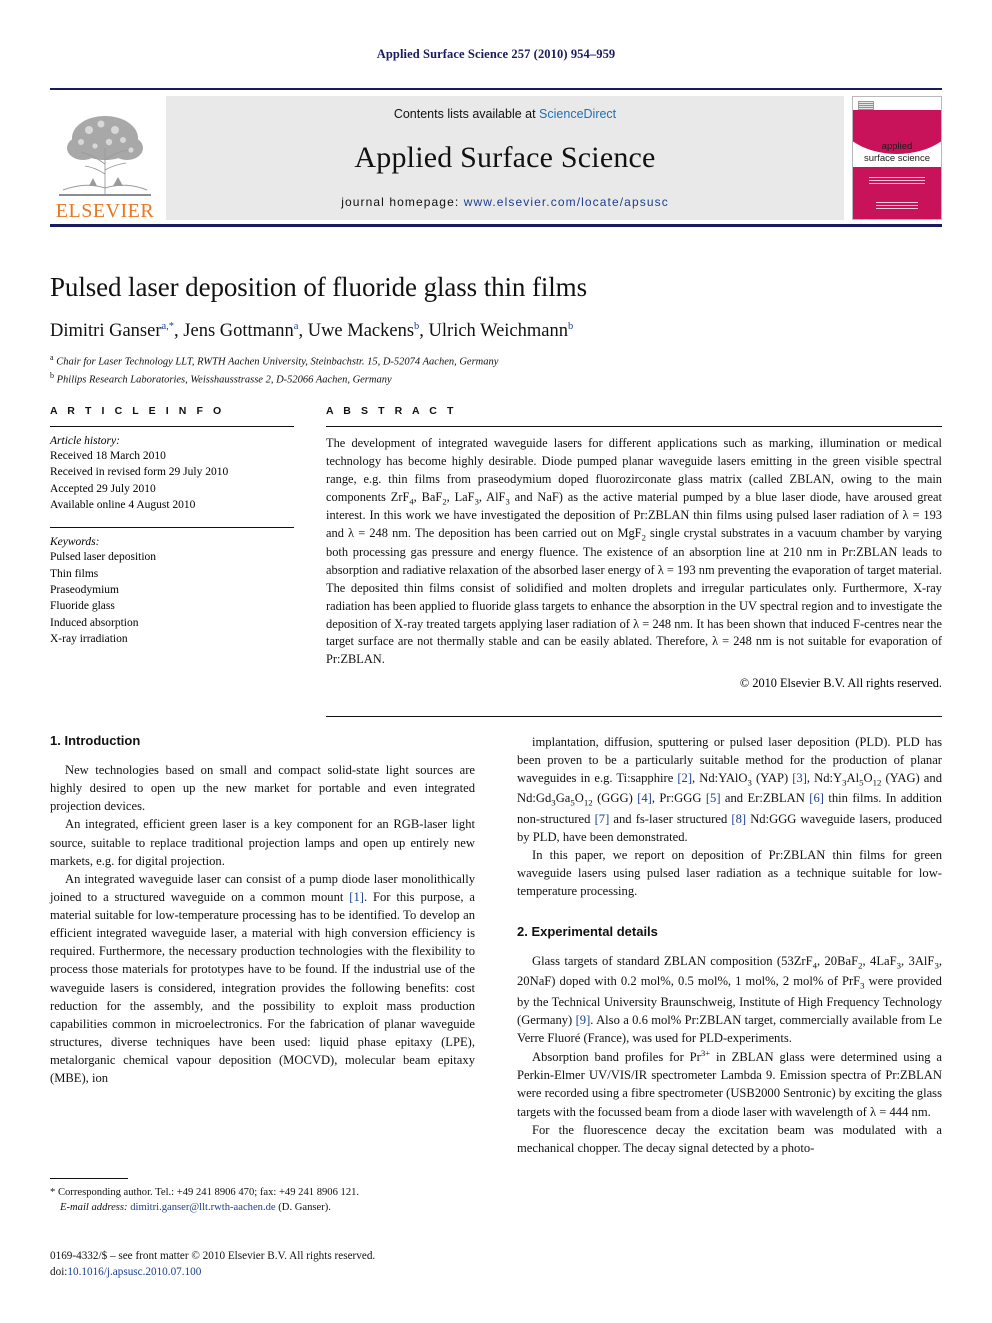  I want to click on doi-label: doi:, so click(59, 1272).